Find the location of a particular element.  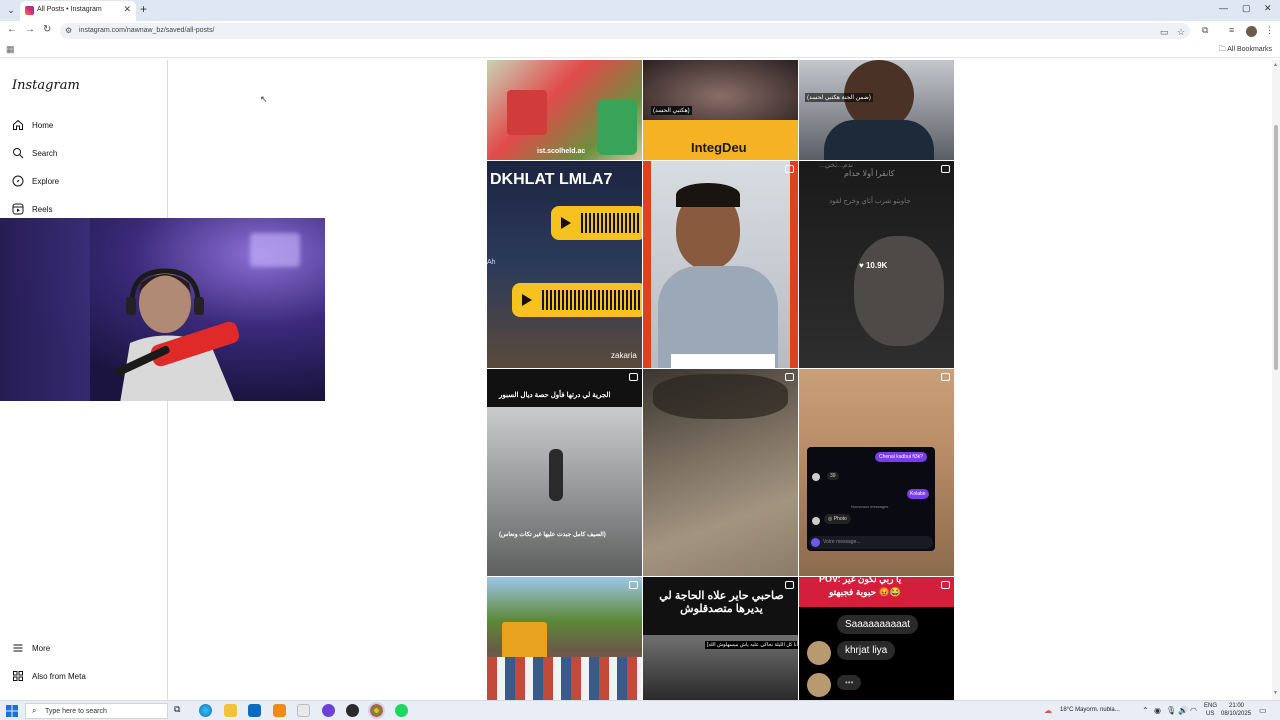

site-info-icon: ⚙ is located at coordinates (68, 30).